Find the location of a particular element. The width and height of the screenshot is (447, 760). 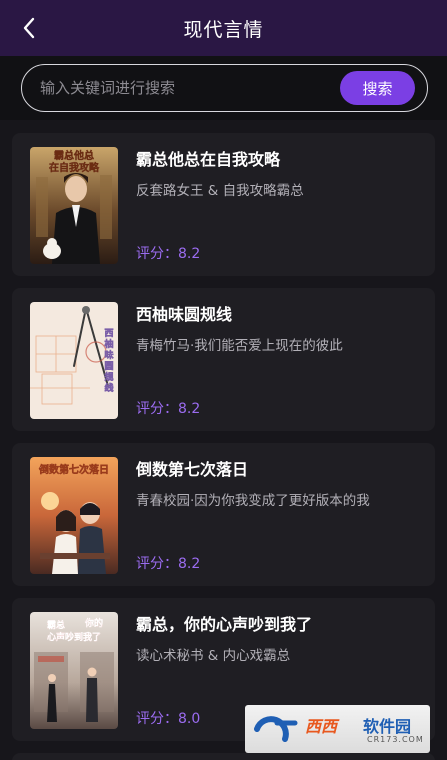

book-rating: 评分：8.0 is located at coordinates (168, 719).